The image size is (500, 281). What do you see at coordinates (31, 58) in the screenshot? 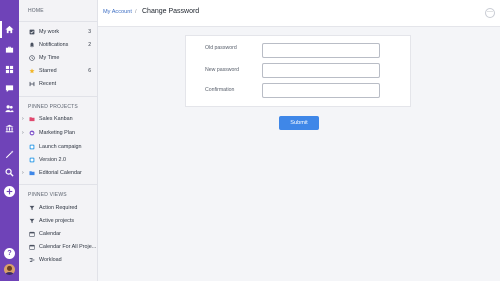
I see `clock-icon` at bounding box center [31, 58].